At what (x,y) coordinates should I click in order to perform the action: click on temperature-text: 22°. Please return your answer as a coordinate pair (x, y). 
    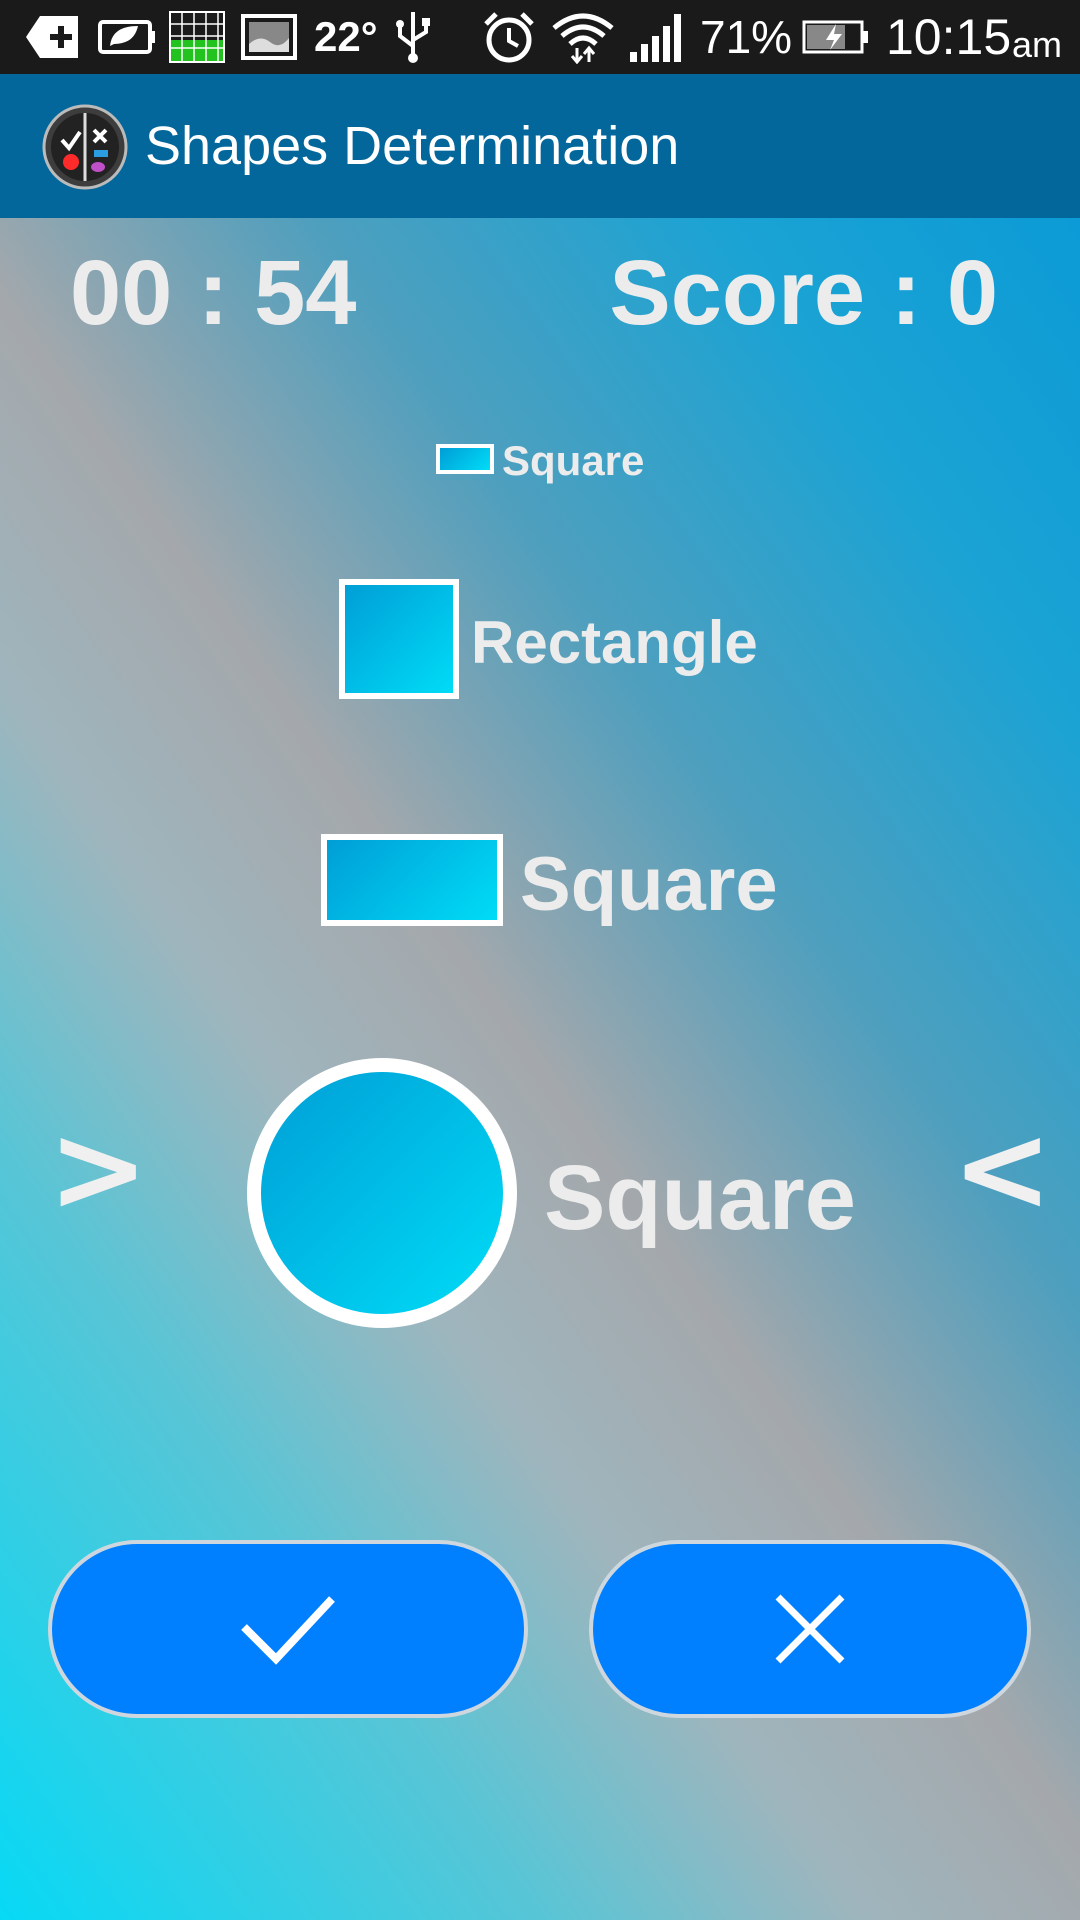
    Looking at the image, I should click on (346, 36).